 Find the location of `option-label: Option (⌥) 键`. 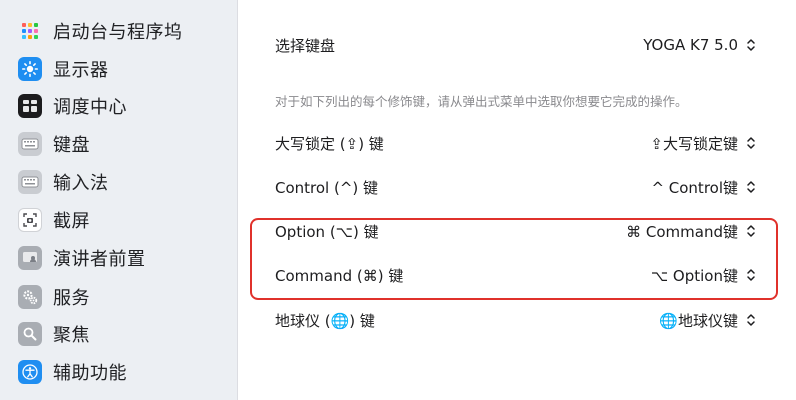

option-label: Option (⌥) 键 is located at coordinates (327, 231).